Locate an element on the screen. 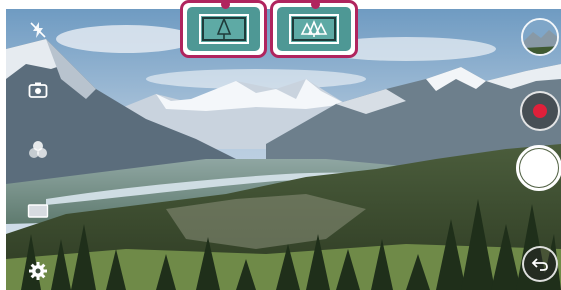 The height and width of the screenshot is (290, 561). record-dot-icon is located at coordinates (540, 111).